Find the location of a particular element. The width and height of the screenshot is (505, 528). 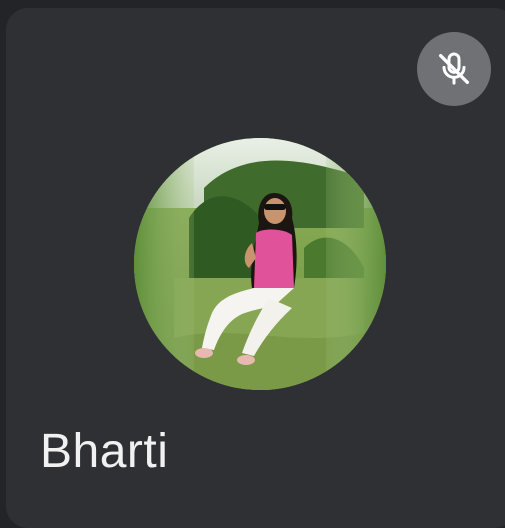

mic-off-icon is located at coordinates (454, 68).